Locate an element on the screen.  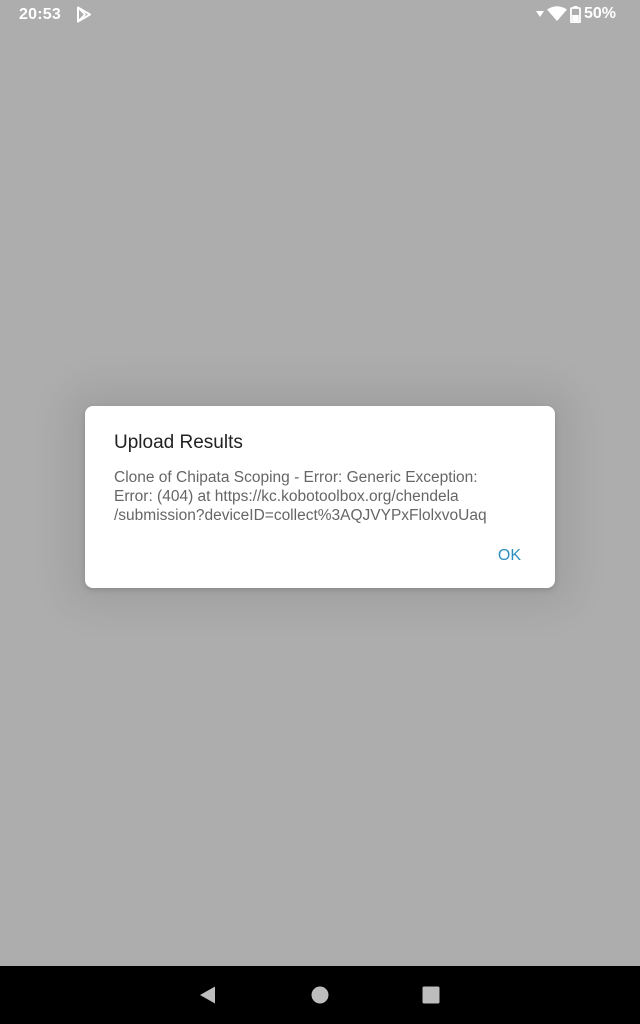
status-bar: 20:53 50% is located at coordinates (320, 15).